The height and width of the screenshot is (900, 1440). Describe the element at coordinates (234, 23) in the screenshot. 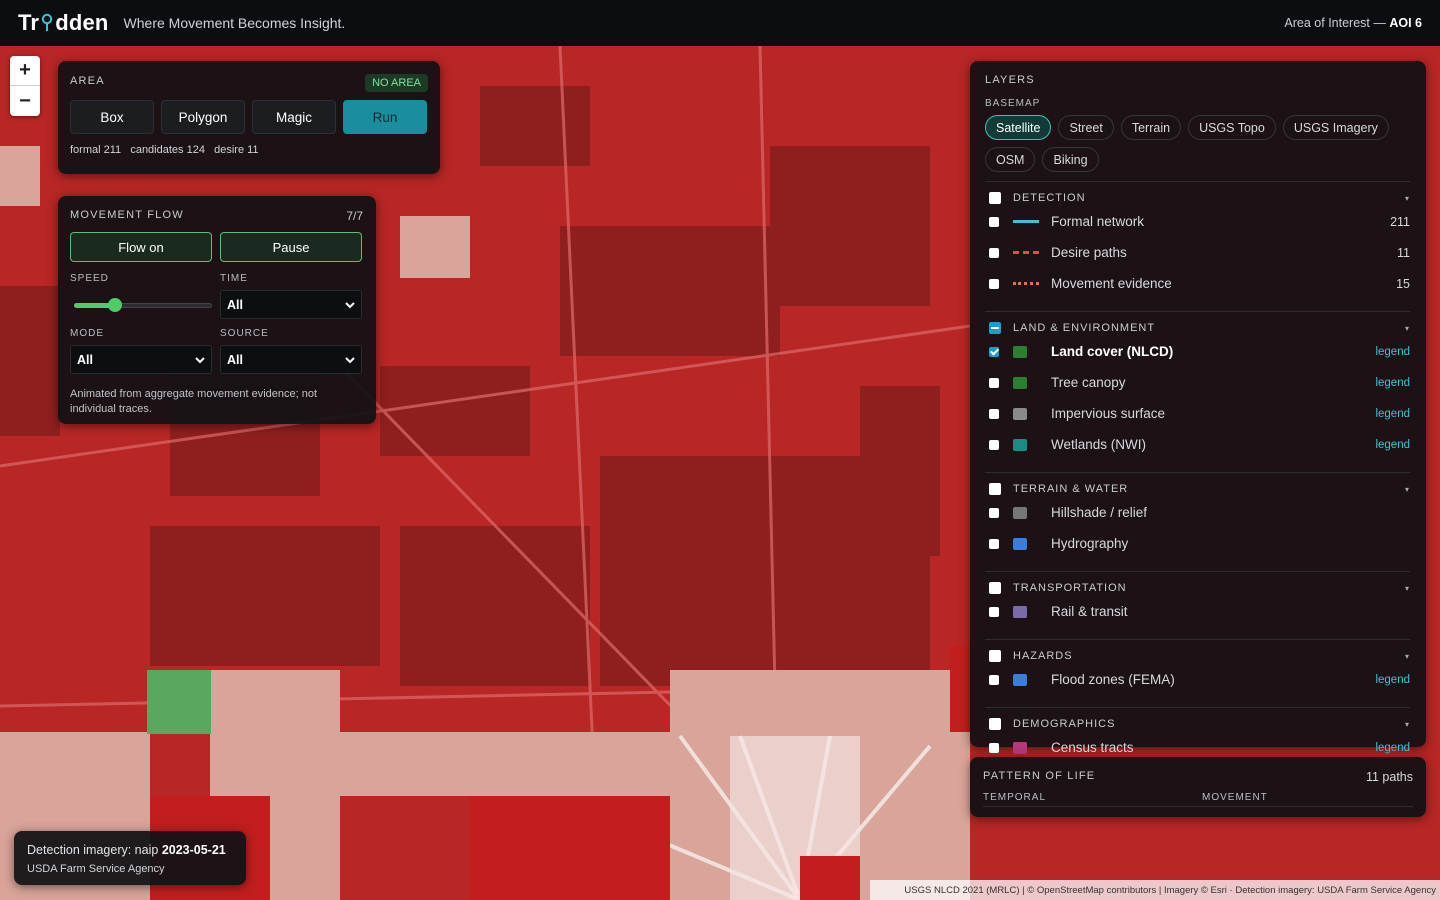

I see `tagline: Where Movement Becomes Insight.` at that location.